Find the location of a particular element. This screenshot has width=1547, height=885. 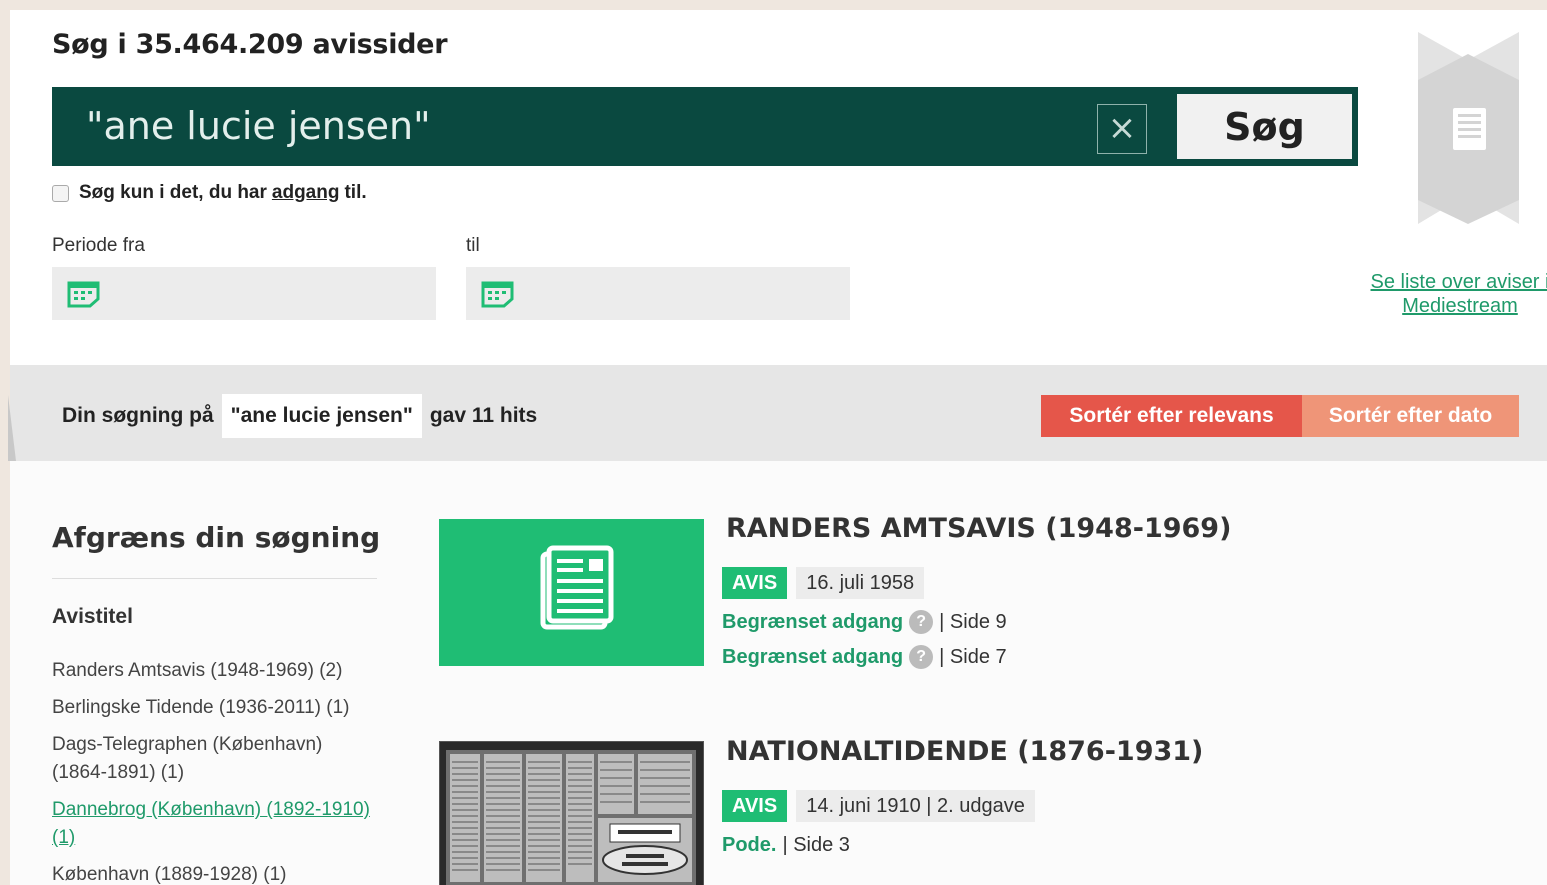

only-access-option: Søg kun i det, du har adgang til. is located at coordinates (209, 193).